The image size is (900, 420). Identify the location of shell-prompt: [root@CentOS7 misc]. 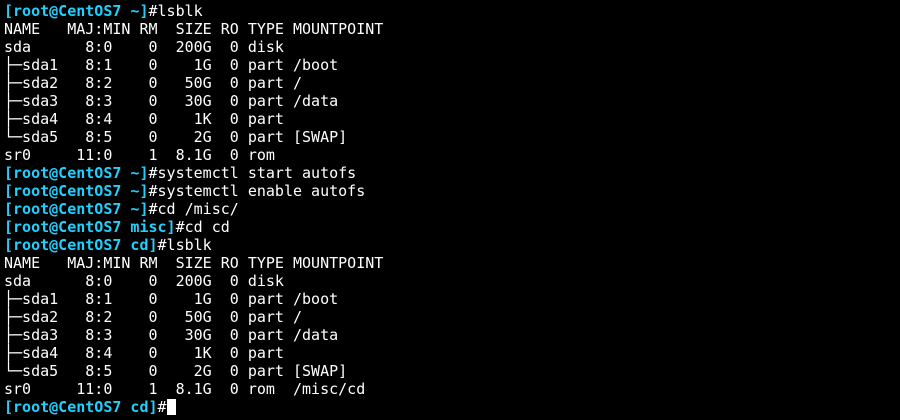
(90, 227).